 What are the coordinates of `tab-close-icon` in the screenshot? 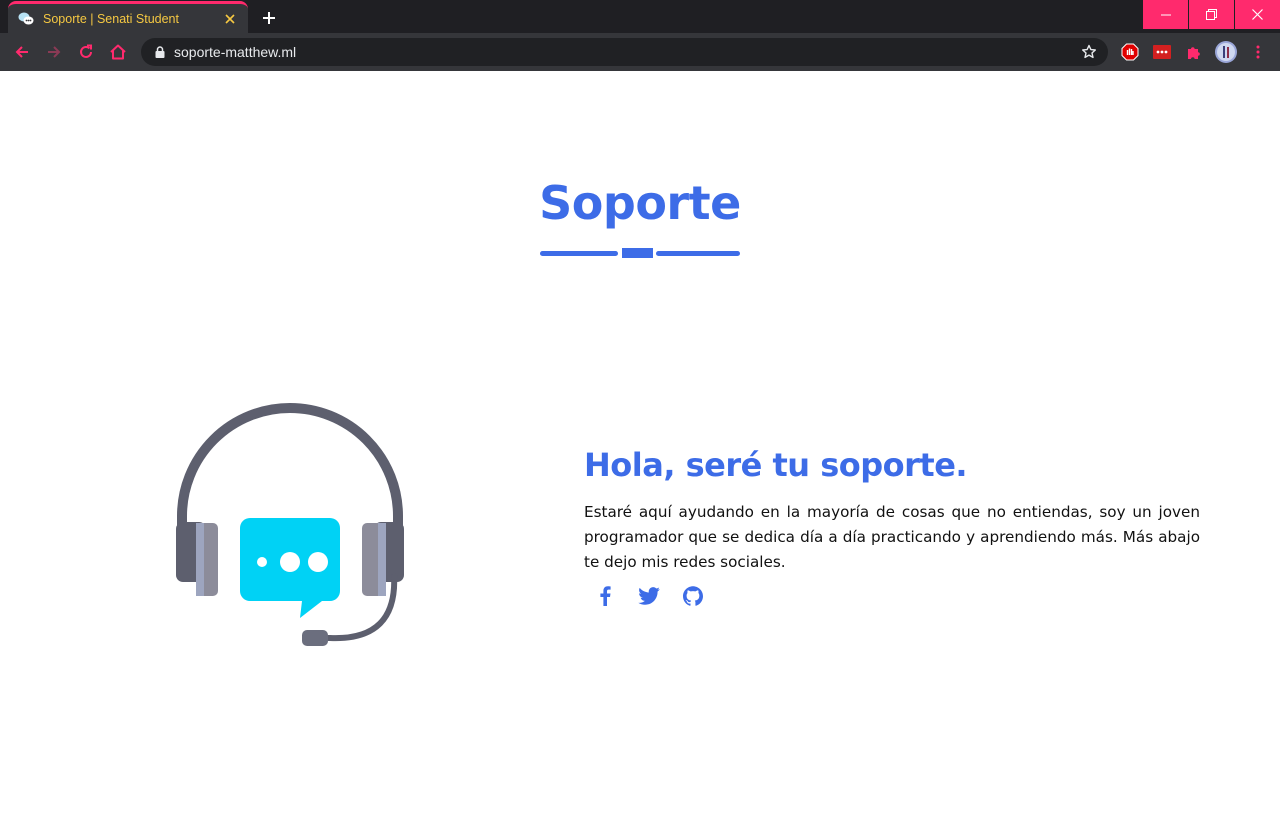 It's located at (230, 19).